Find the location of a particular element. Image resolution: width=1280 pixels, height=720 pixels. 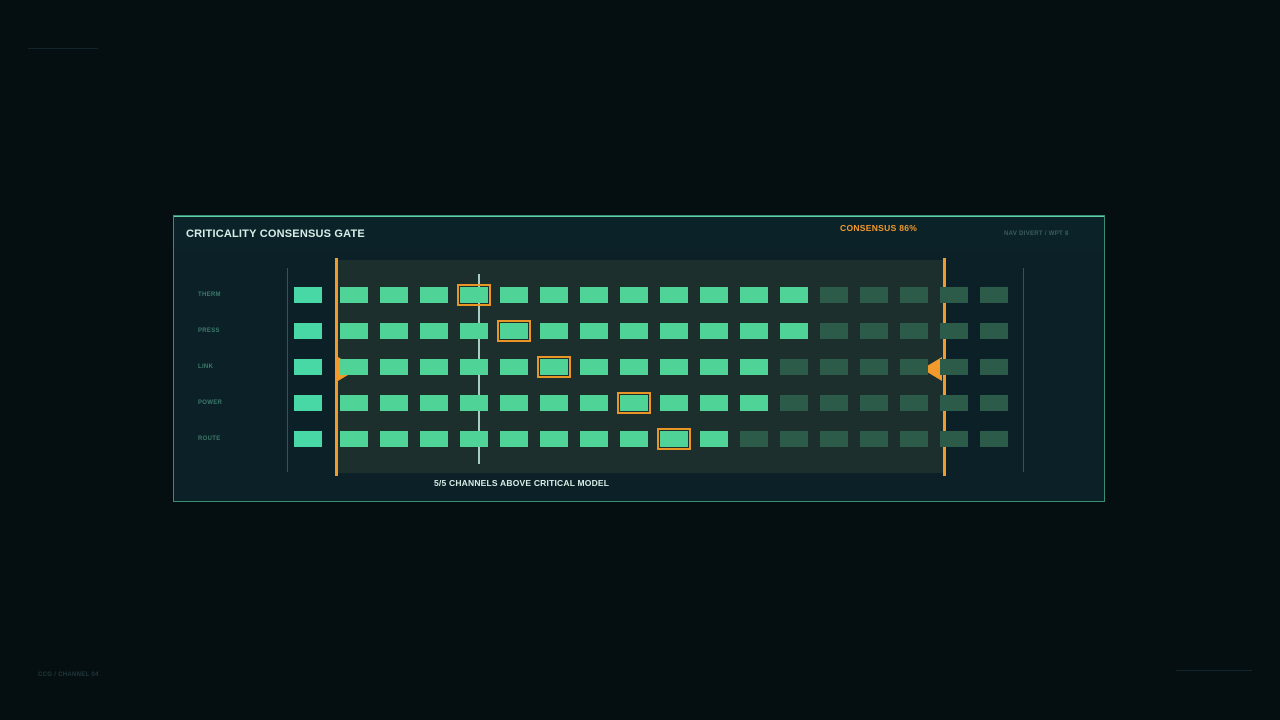

grid-left-bracket is located at coordinates (287, 370).